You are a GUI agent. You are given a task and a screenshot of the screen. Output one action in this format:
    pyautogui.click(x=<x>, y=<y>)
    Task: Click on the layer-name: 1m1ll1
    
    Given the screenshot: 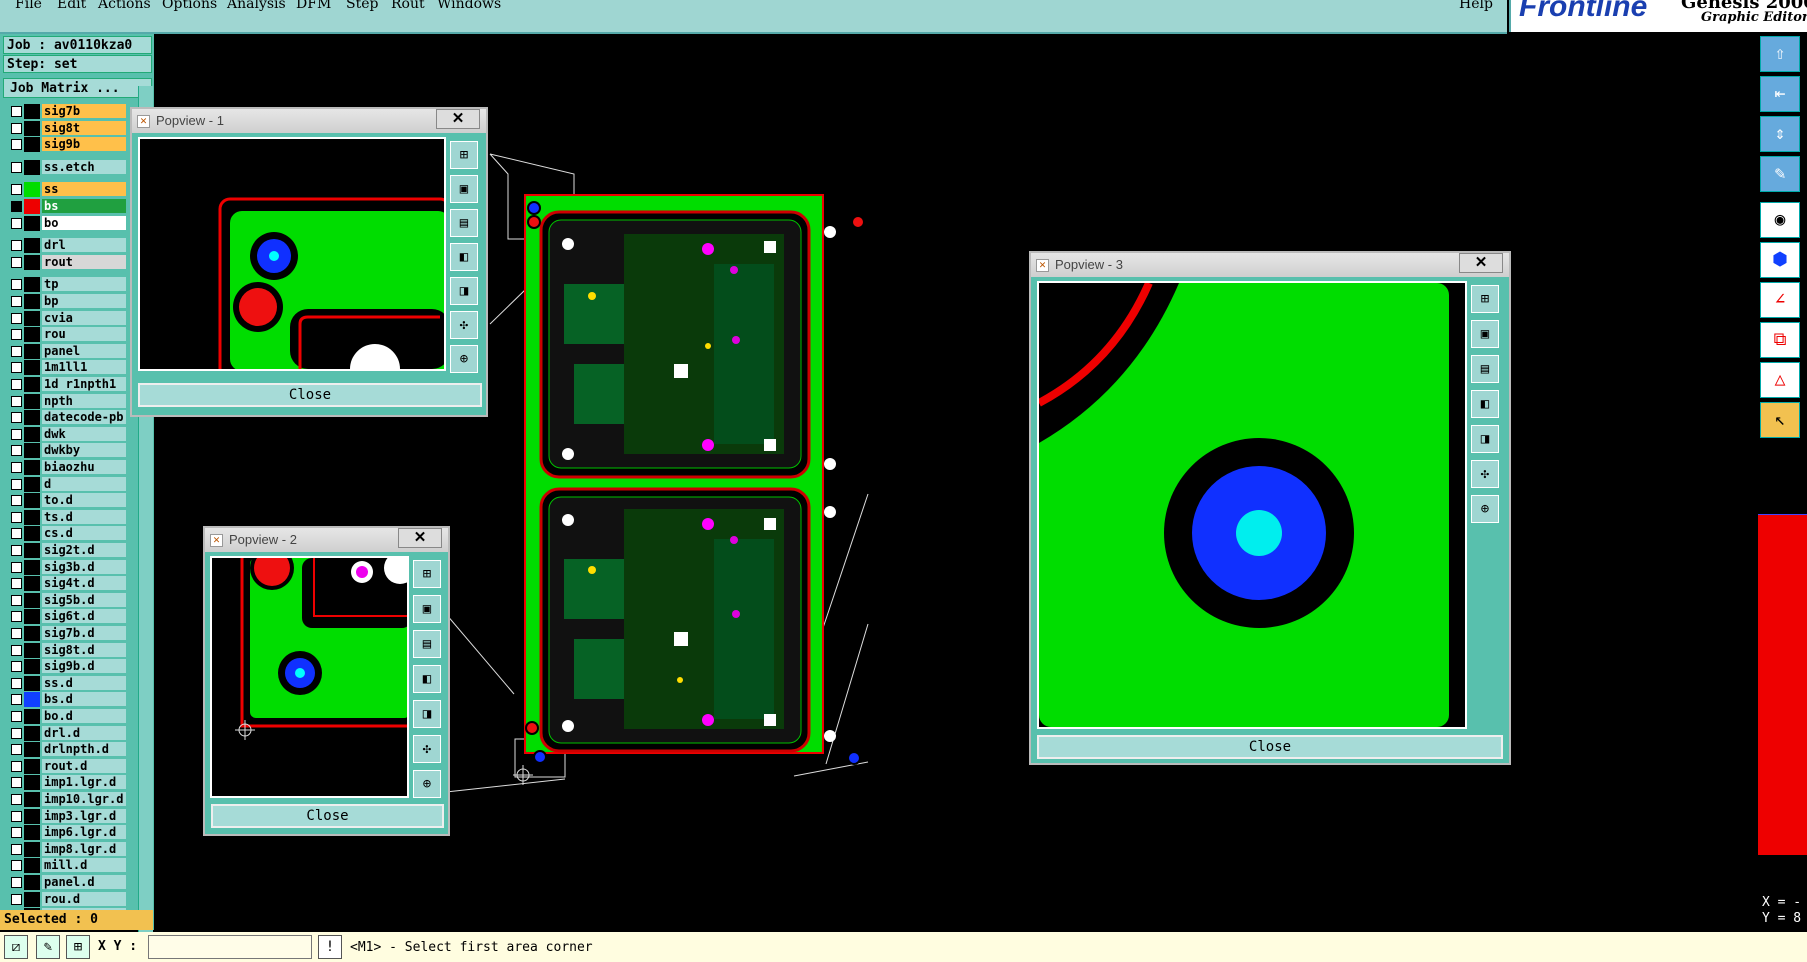 What is the action you would take?
    pyautogui.click(x=84, y=367)
    